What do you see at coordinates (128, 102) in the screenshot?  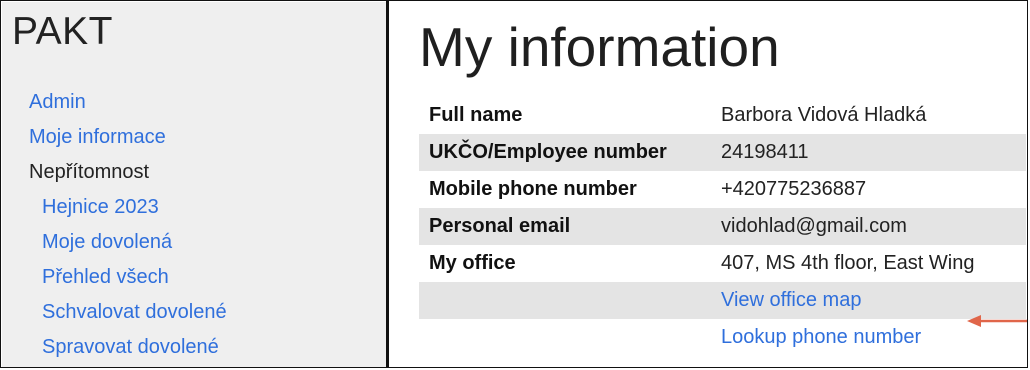 I see `sidebar-item-admin: Admin` at bounding box center [128, 102].